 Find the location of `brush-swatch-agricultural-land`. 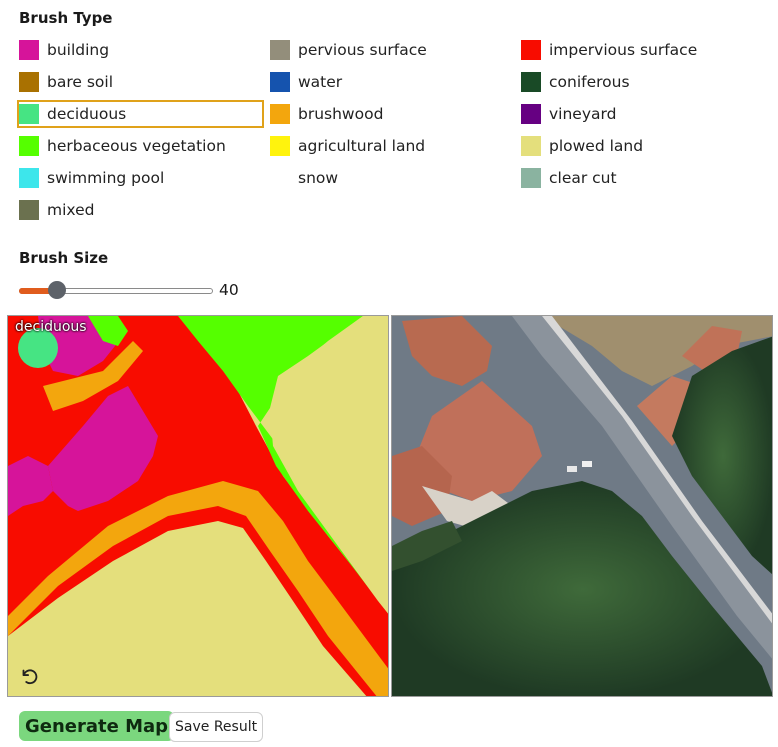

brush-swatch-agricultural-land is located at coordinates (280, 146).